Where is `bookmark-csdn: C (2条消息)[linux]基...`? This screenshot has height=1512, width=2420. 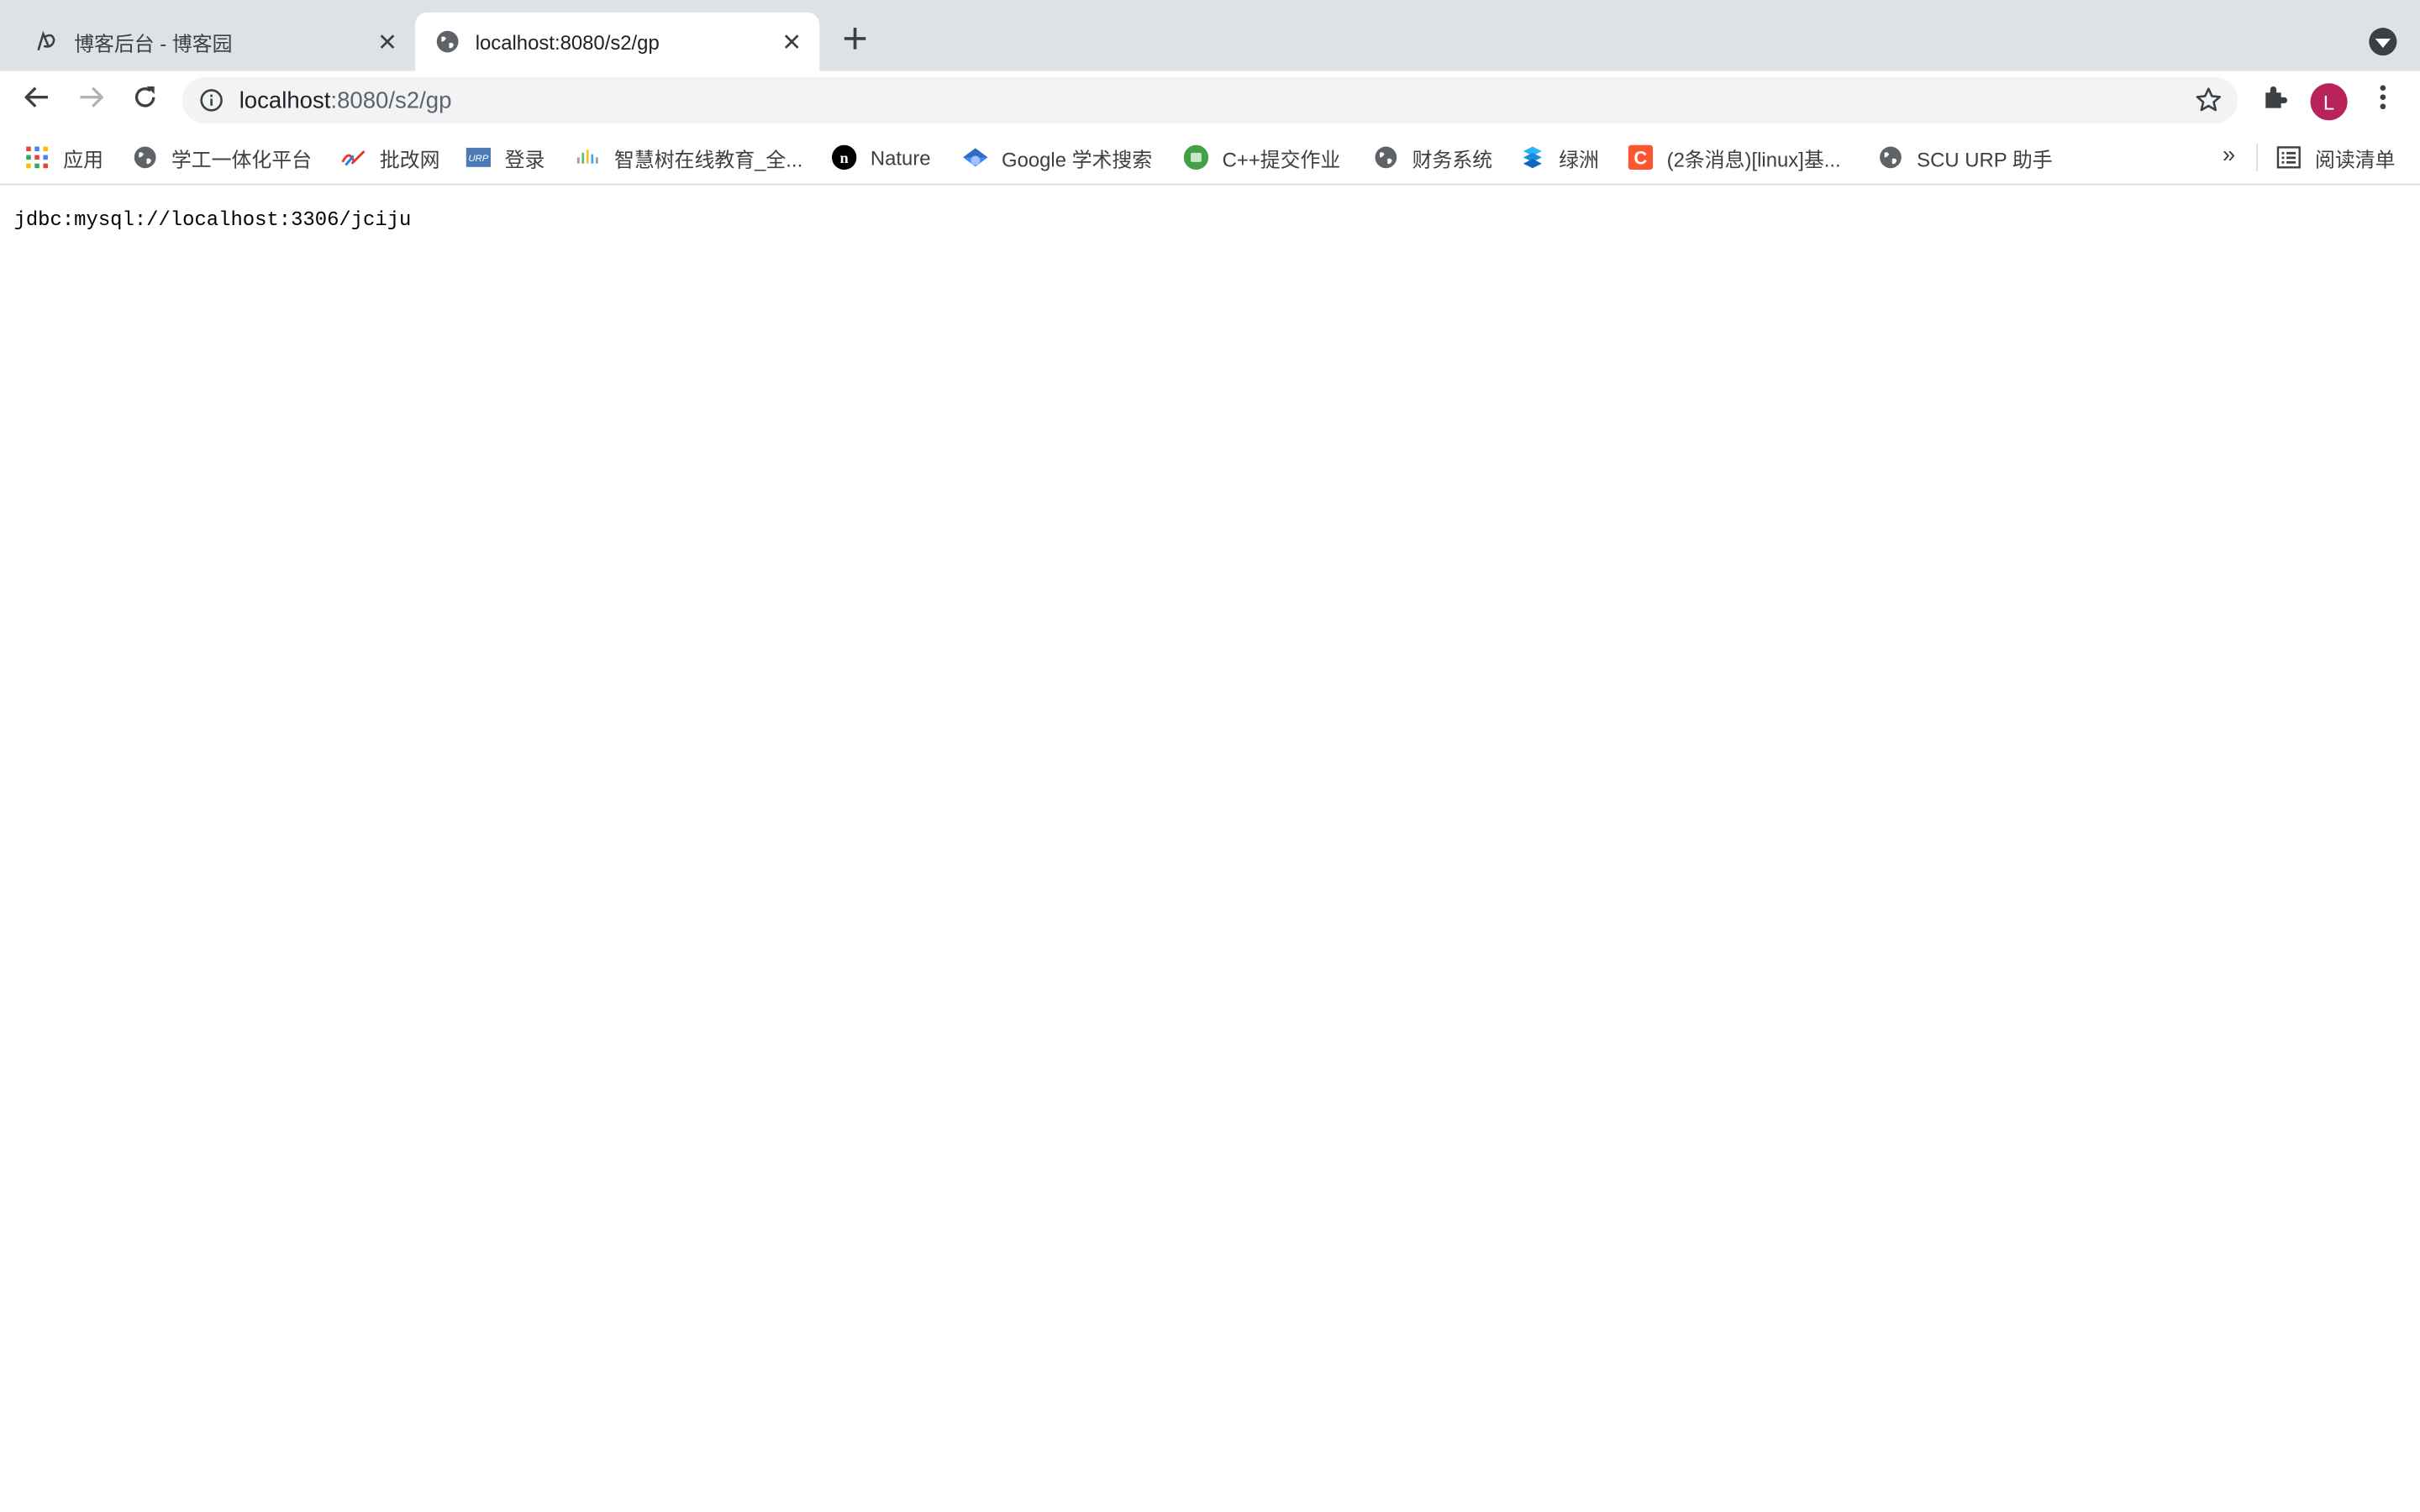 bookmark-csdn: C (2条消息)[linux]基... is located at coordinates (1735, 157).